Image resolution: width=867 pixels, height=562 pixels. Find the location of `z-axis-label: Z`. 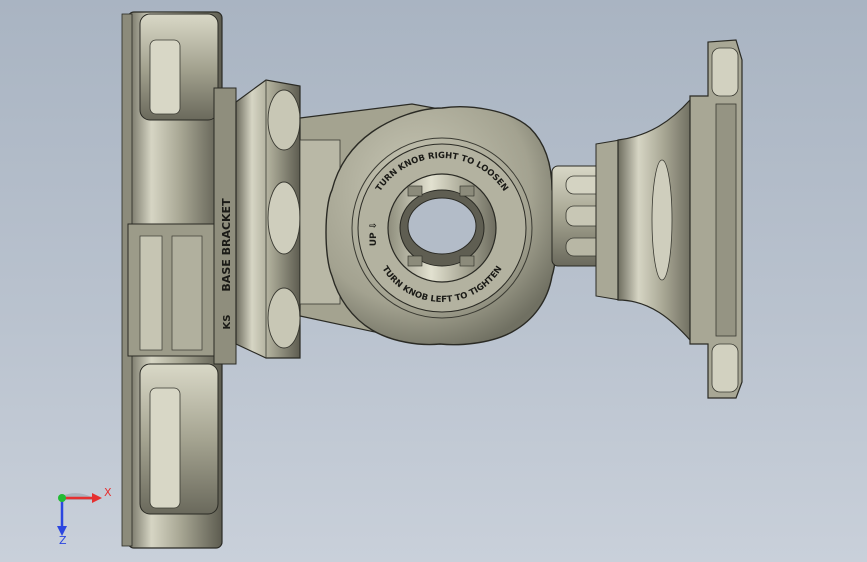

z-axis-label: Z is located at coordinates (63, 540).